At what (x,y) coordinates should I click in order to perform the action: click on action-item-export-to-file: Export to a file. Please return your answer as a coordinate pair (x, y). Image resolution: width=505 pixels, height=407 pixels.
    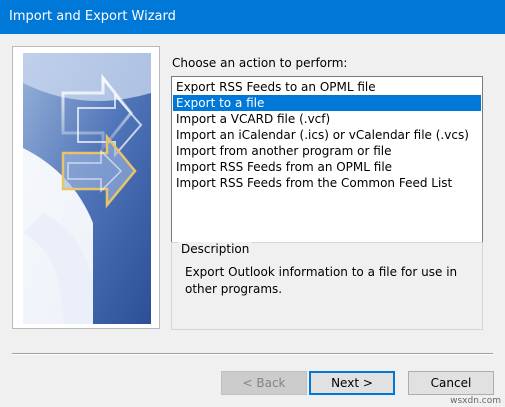
    Looking at the image, I should click on (327, 103).